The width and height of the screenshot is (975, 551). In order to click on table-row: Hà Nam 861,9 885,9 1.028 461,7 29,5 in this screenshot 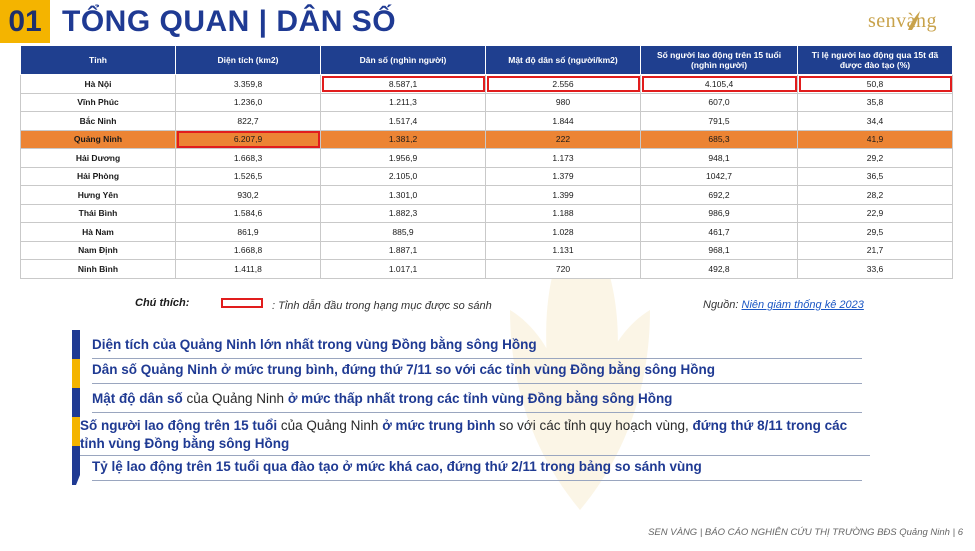, I will do `click(486, 232)`.